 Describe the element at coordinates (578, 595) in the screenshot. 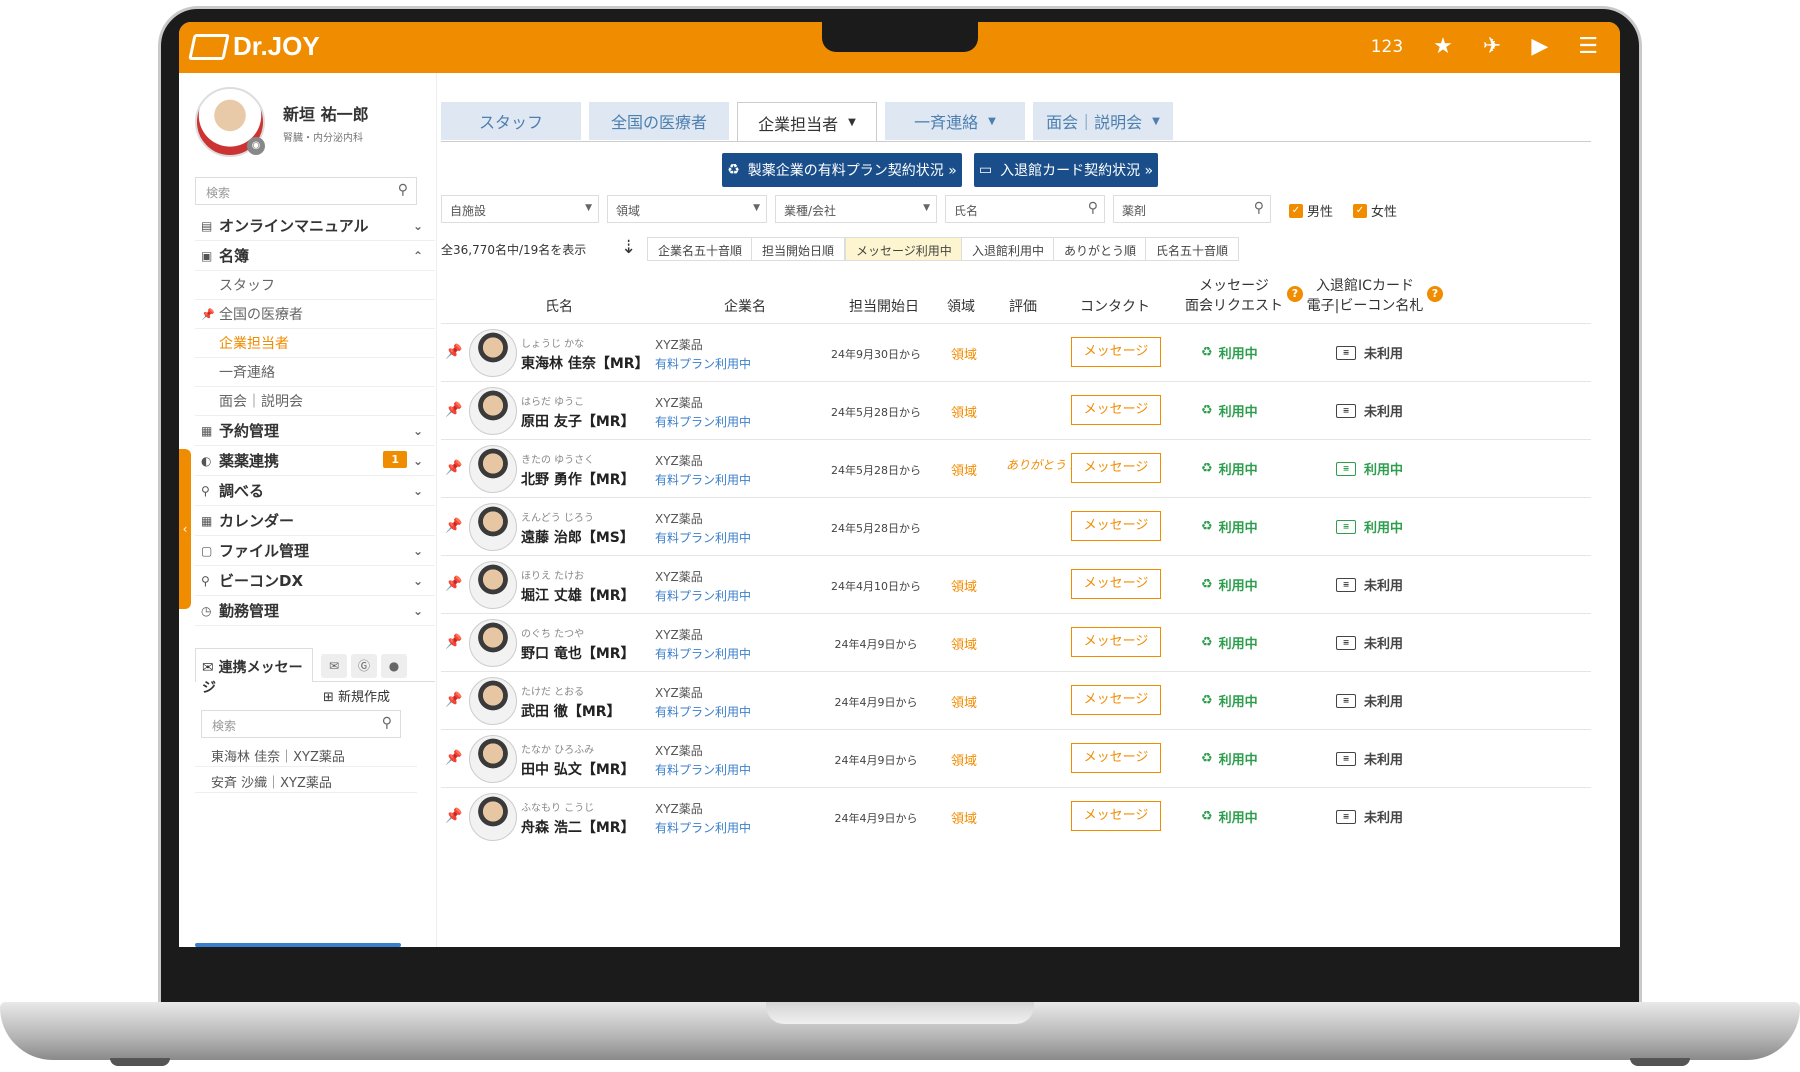

I see `rep-name: 堀江 丈雄【MR】` at that location.